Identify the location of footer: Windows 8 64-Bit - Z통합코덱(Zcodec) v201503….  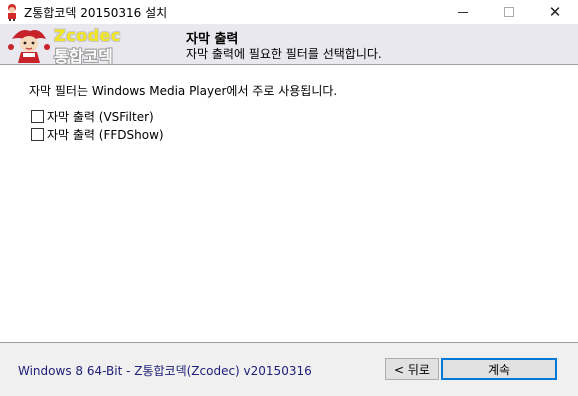
(289, 369).